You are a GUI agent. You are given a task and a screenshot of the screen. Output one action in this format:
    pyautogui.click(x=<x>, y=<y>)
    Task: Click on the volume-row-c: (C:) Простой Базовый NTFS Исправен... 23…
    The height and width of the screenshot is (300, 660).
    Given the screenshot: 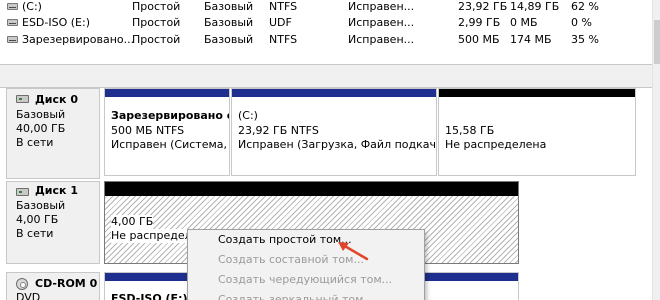 What is the action you would take?
    pyautogui.click(x=326, y=7)
    